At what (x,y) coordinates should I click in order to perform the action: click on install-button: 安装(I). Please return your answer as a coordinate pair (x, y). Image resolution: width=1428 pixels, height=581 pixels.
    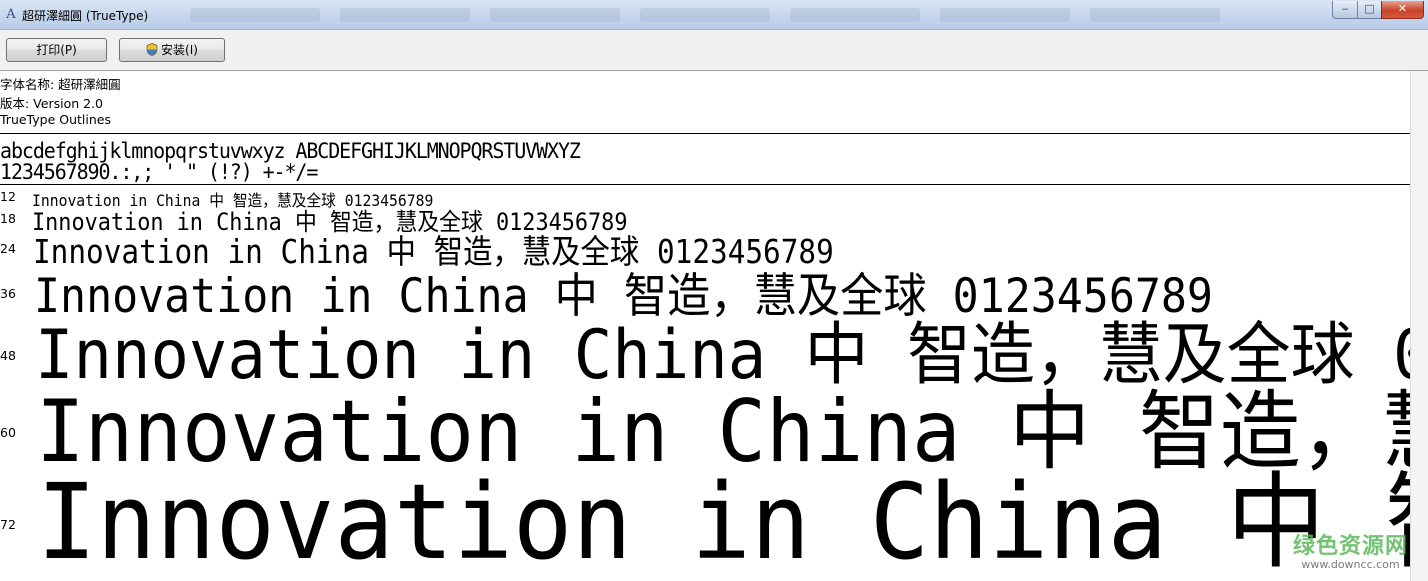
    Looking at the image, I should click on (172, 50).